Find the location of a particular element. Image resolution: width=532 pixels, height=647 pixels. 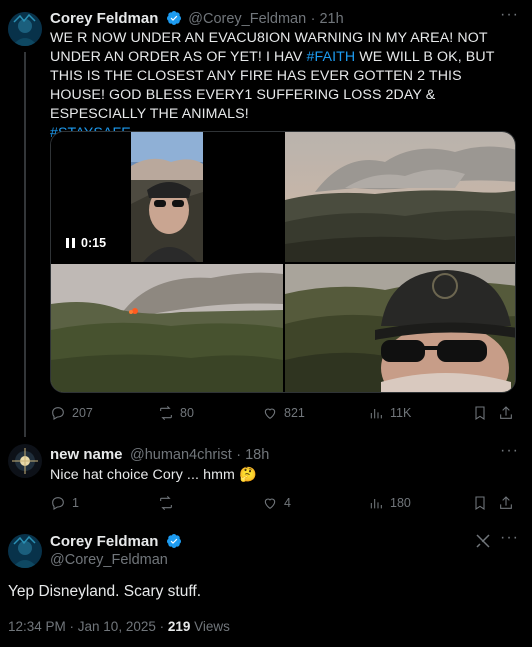

photo-selfie-hat is located at coordinates (400, 328).